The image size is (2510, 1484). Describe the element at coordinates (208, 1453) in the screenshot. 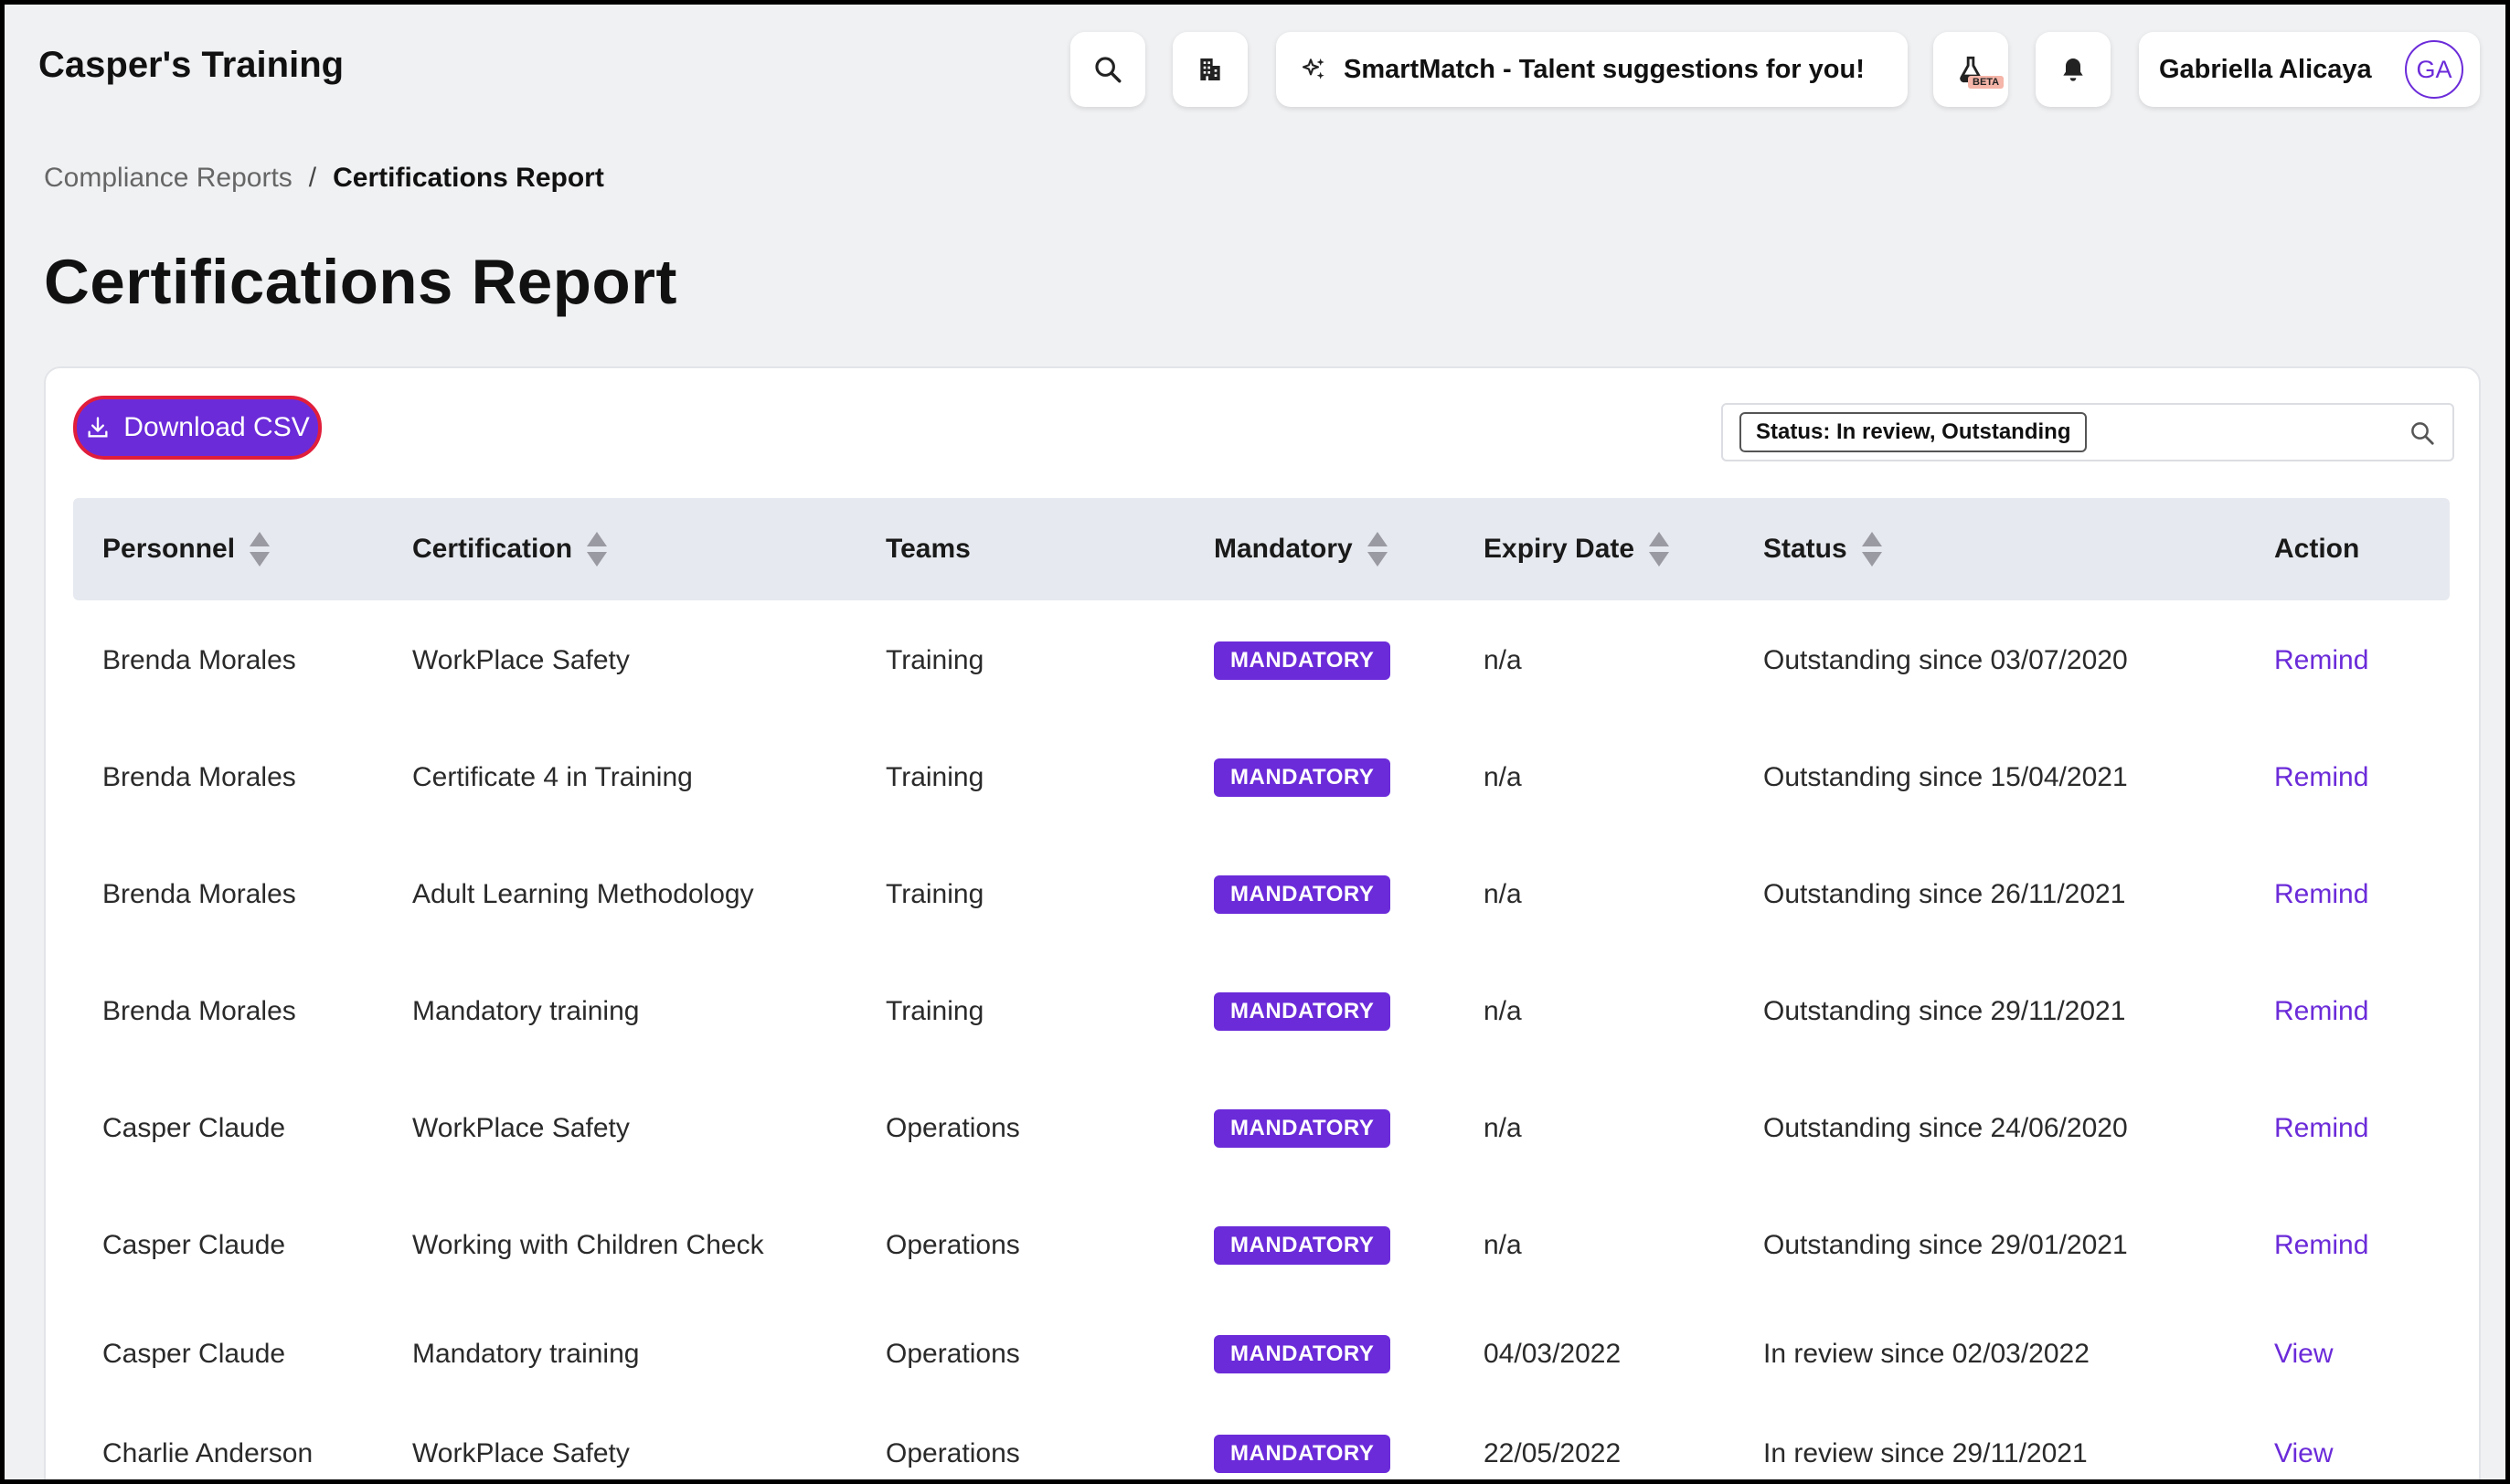

I see `cell-personnel: Charlie Anderson` at that location.